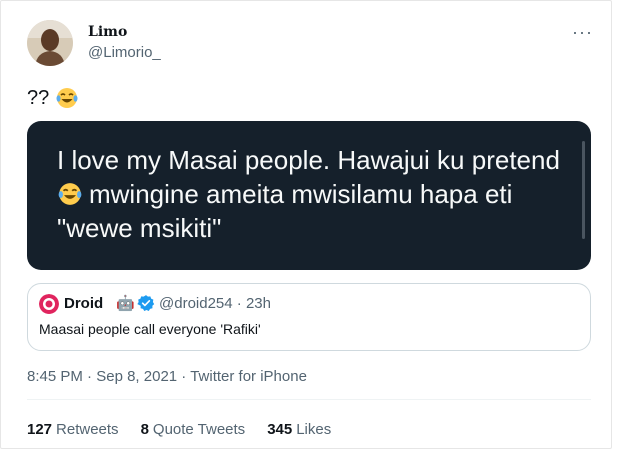 Image resolution: width=617 pixels, height=453 pixels. Describe the element at coordinates (301, 194) in the screenshot. I see `media-text-line-2-body: mwingine ameita mwisilamu hapa eti` at that location.